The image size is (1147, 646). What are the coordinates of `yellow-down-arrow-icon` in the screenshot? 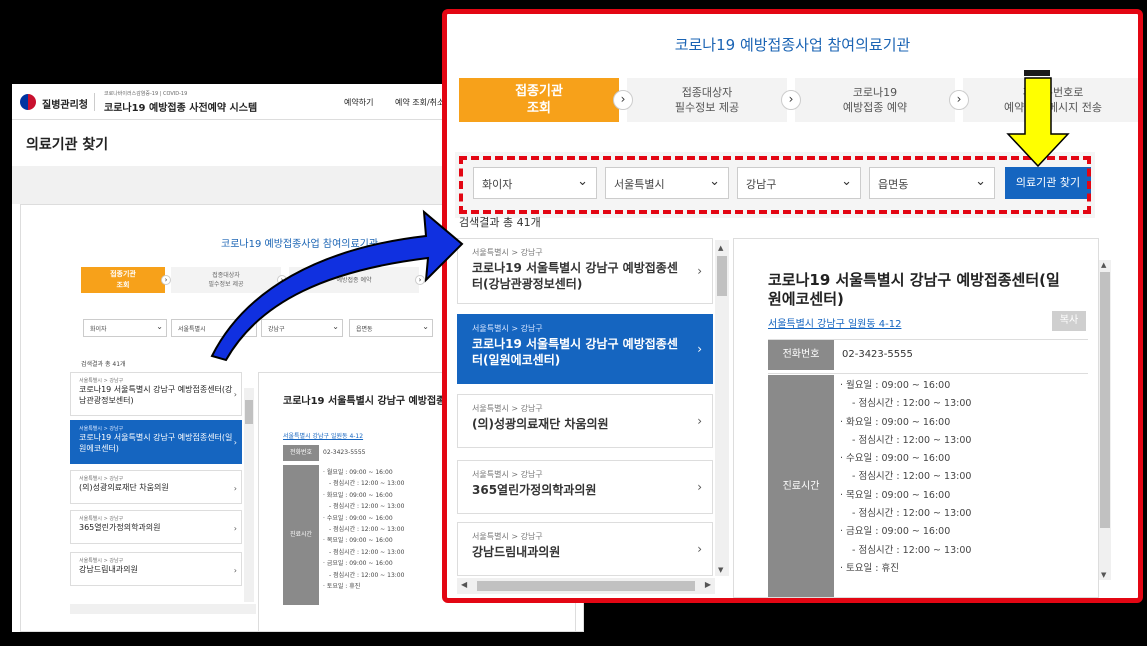 It's located at (1038, 118).